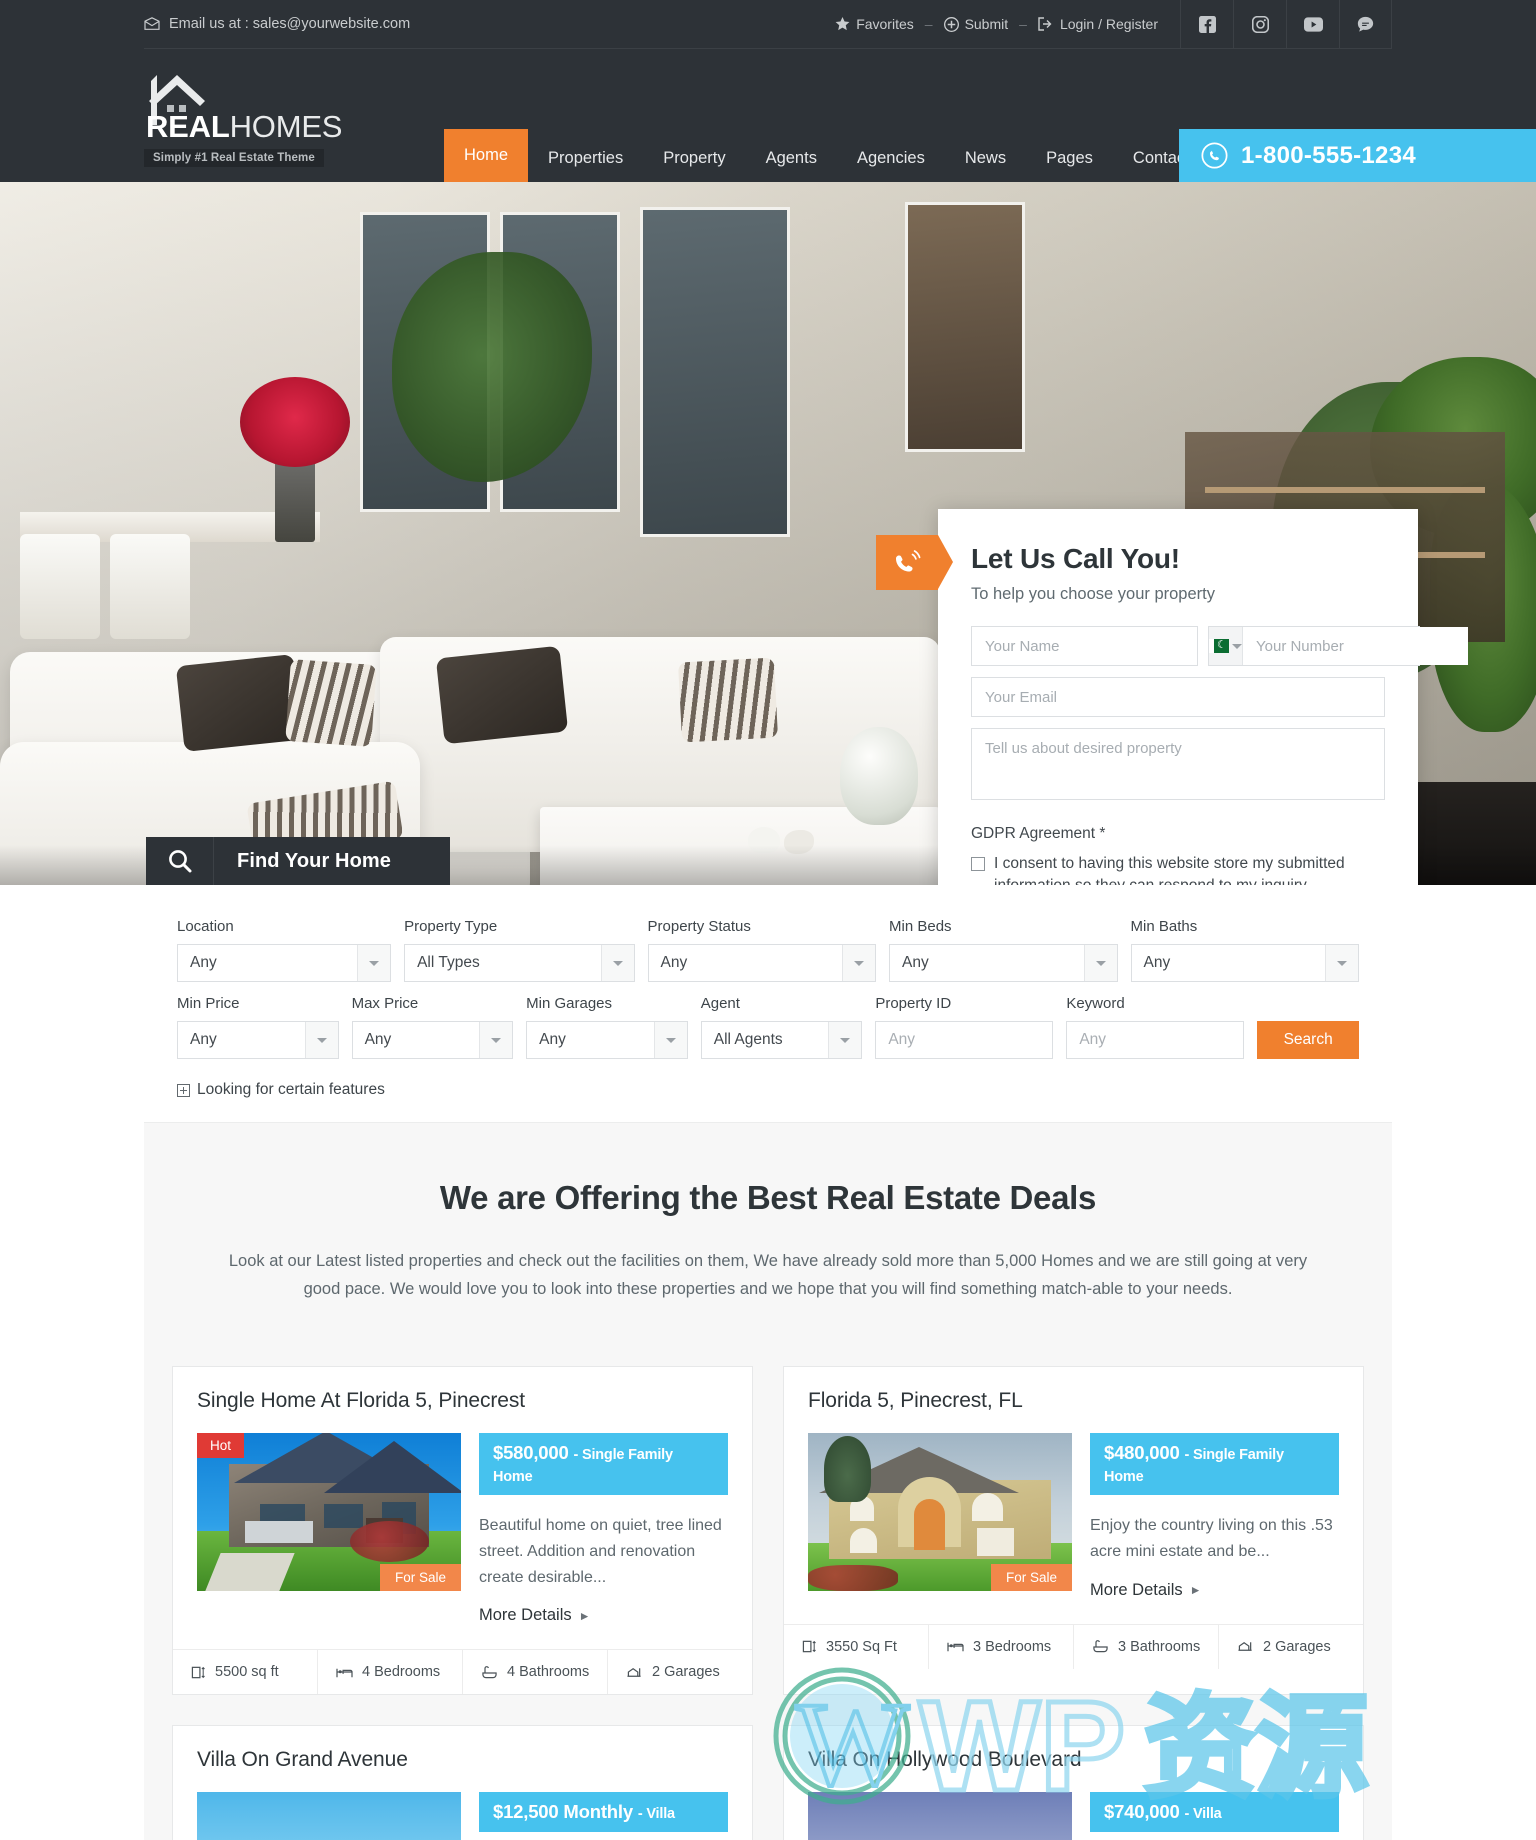  I want to click on youtube-icon, so click(1312, 24).